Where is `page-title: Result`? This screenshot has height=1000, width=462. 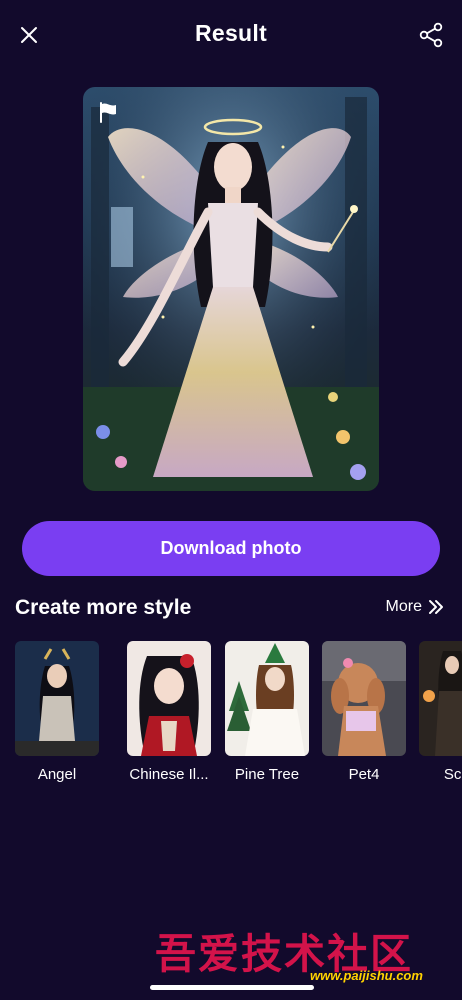
page-title: Result is located at coordinates (231, 33).